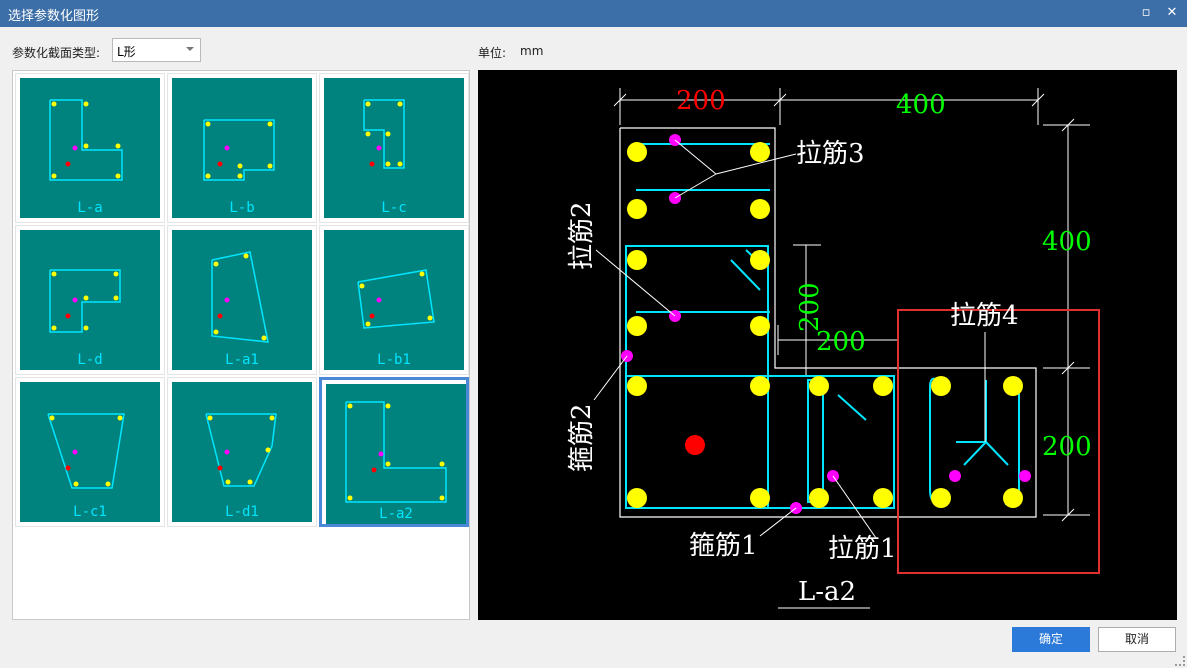 This screenshot has width=1187, height=668. Describe the element at coordinates (156, 50) in the screenshot. I see `section-type-dropdown: L形` at that location.